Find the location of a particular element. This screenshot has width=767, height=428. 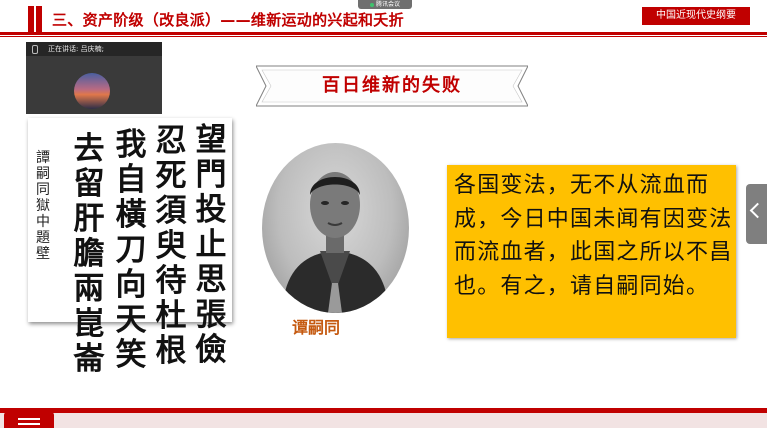

microphone-icon is located at coordinates (35, 49).